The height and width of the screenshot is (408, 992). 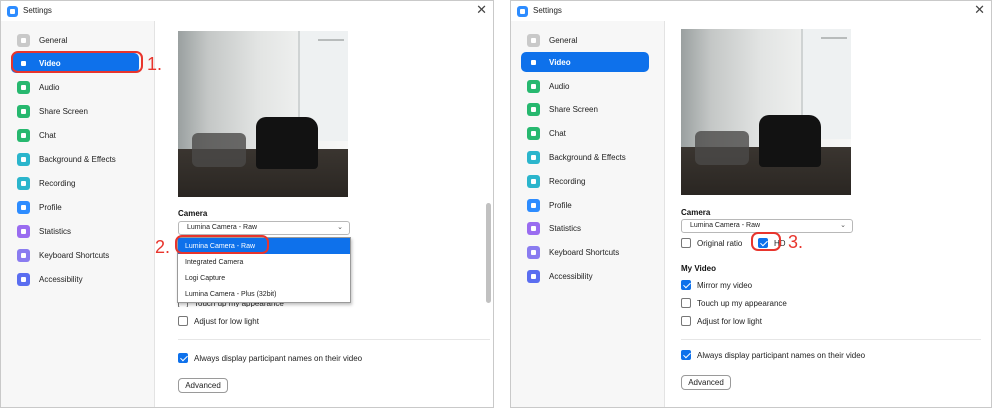 I want to click on chevron-down-icon: ⌄, so click(x=843, y=225).